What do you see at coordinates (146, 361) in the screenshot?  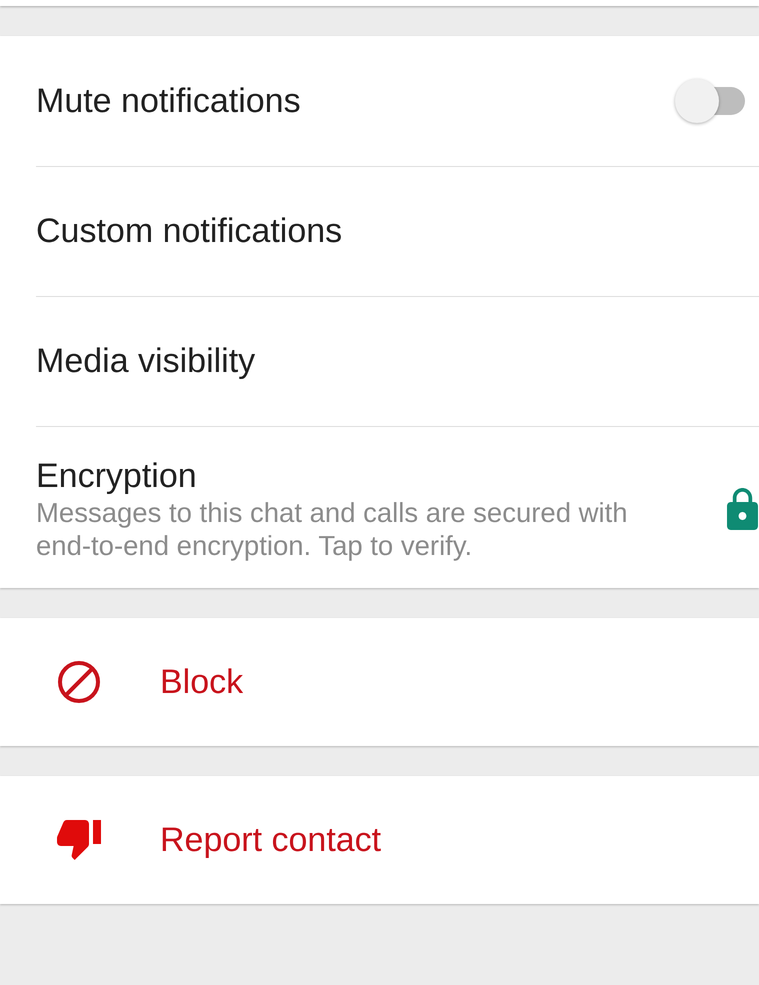 I see `setting-label: Media visibility` at bounding box center [146, 361].